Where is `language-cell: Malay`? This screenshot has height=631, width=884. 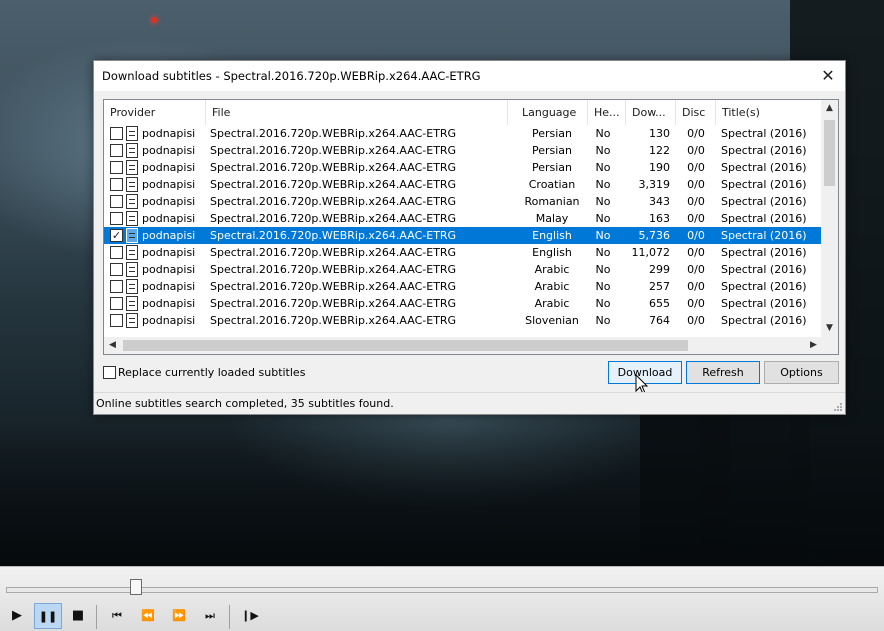
language-cell: Malay is located at coordinates (552, 218).